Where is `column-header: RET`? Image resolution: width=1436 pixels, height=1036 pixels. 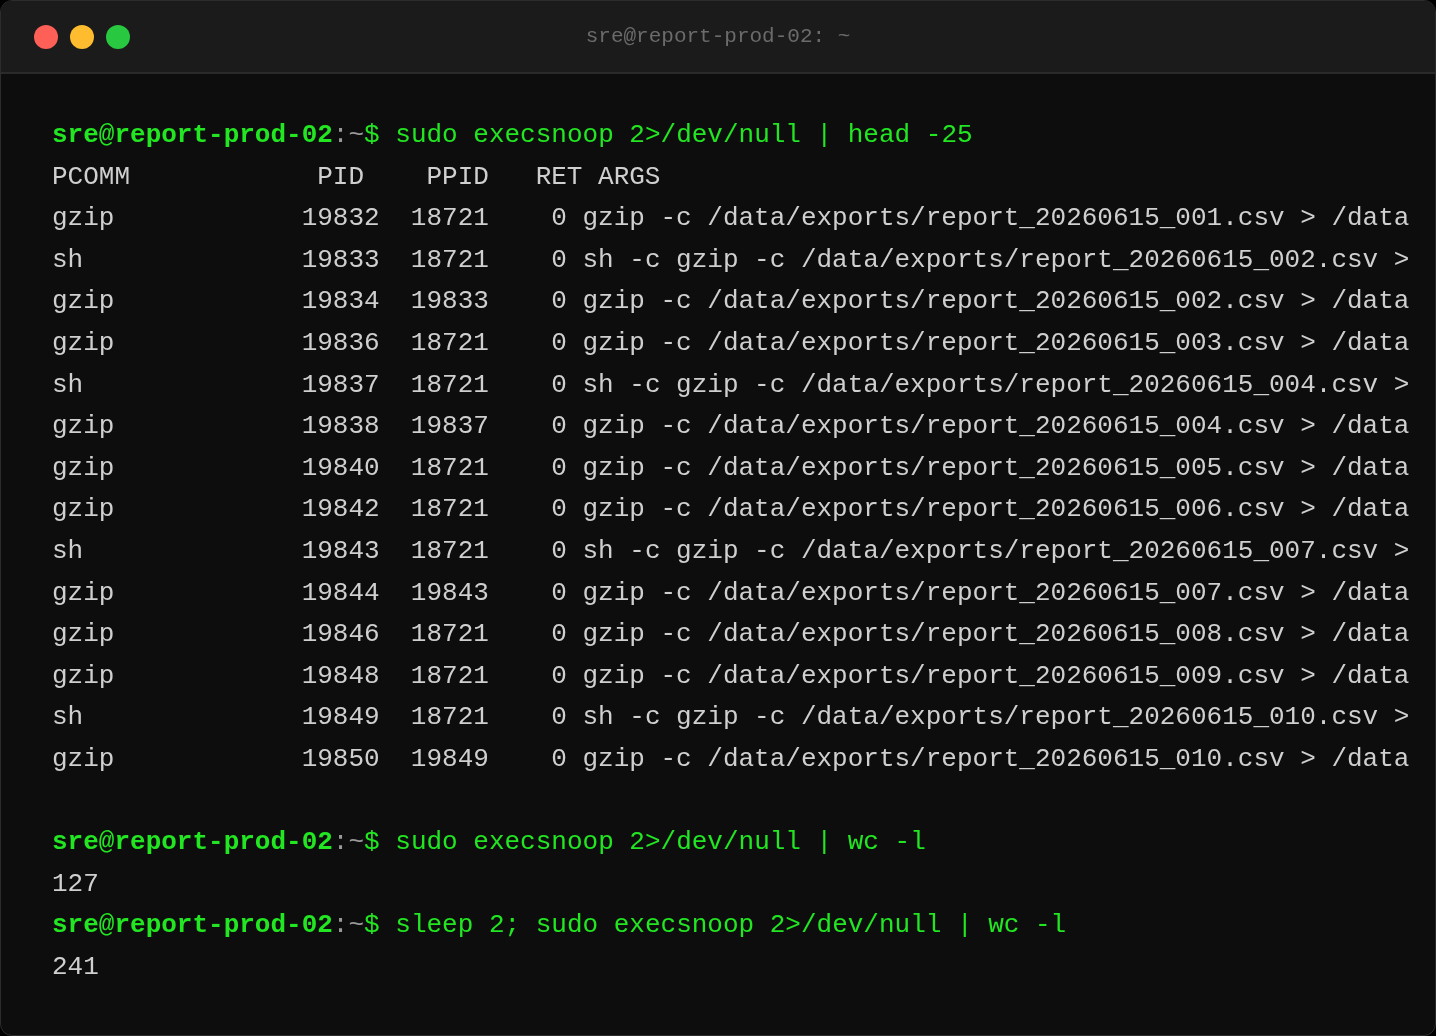
column-header: RET is located at coordinates (559, 177).